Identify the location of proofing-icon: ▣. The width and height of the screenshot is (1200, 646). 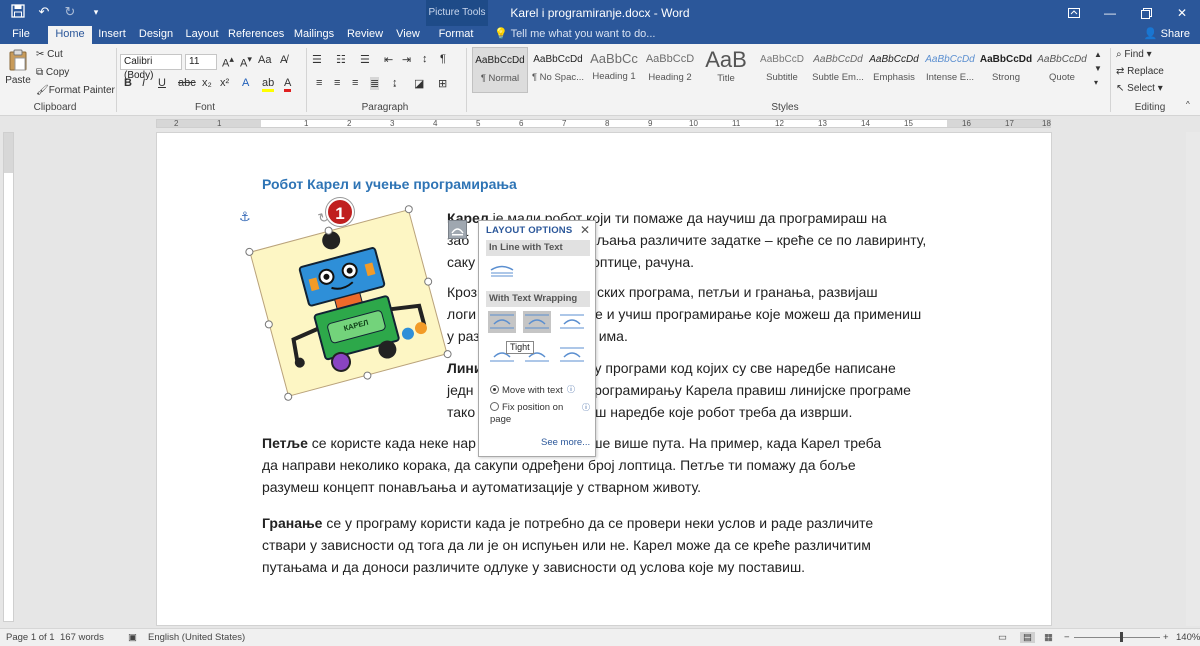
(132, 637).